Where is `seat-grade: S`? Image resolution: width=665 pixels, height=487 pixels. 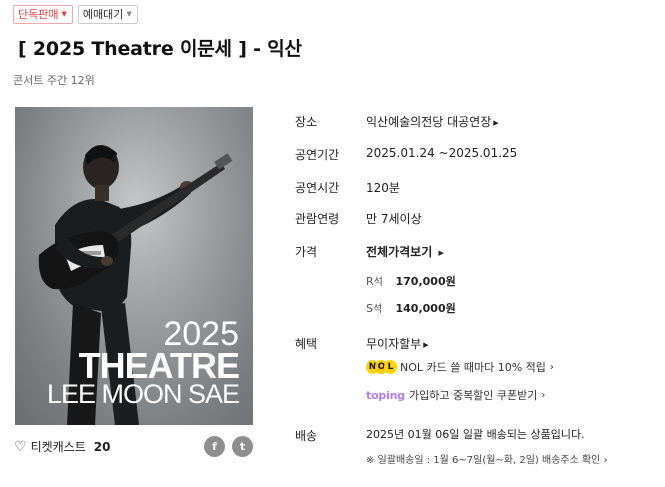
seat-grade: S is located at coordinates (369, 308).